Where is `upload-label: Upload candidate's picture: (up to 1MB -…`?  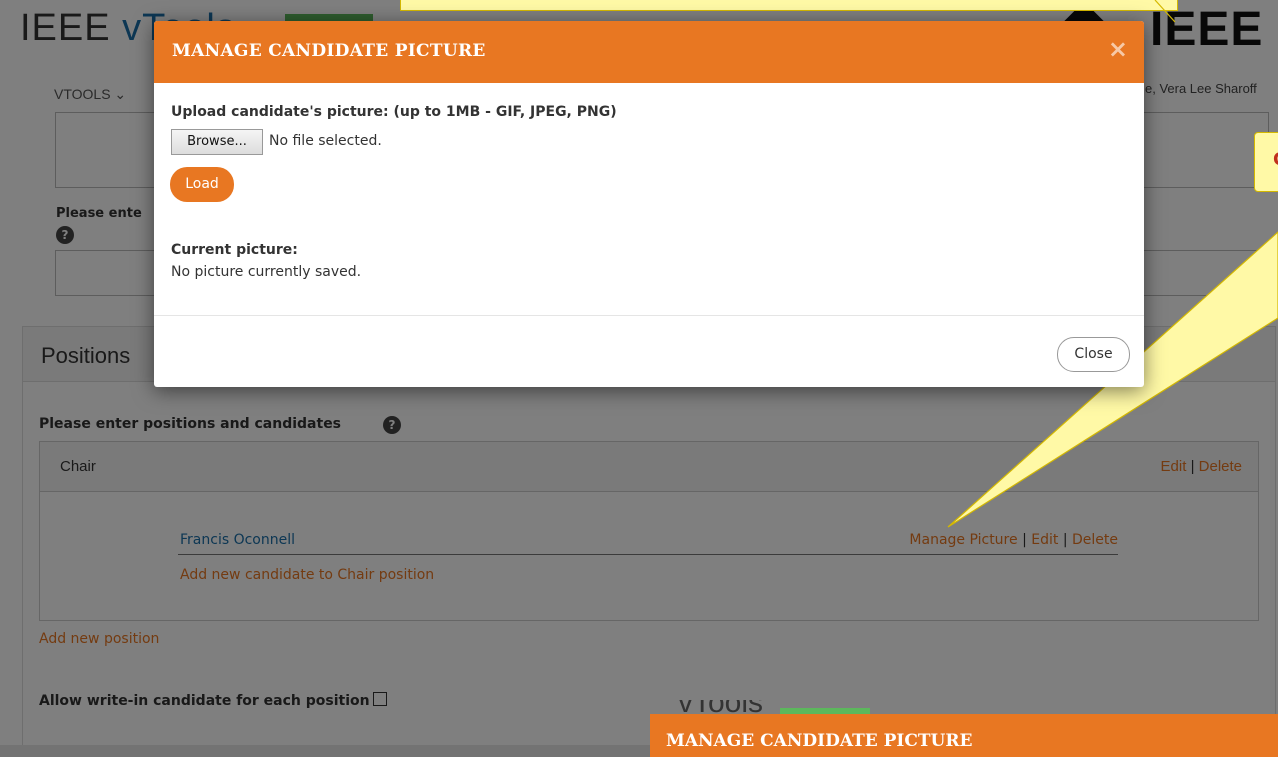 upload-label: Upload candidate's picture: (up to 1MB -… is located at coordinates (394, 112).